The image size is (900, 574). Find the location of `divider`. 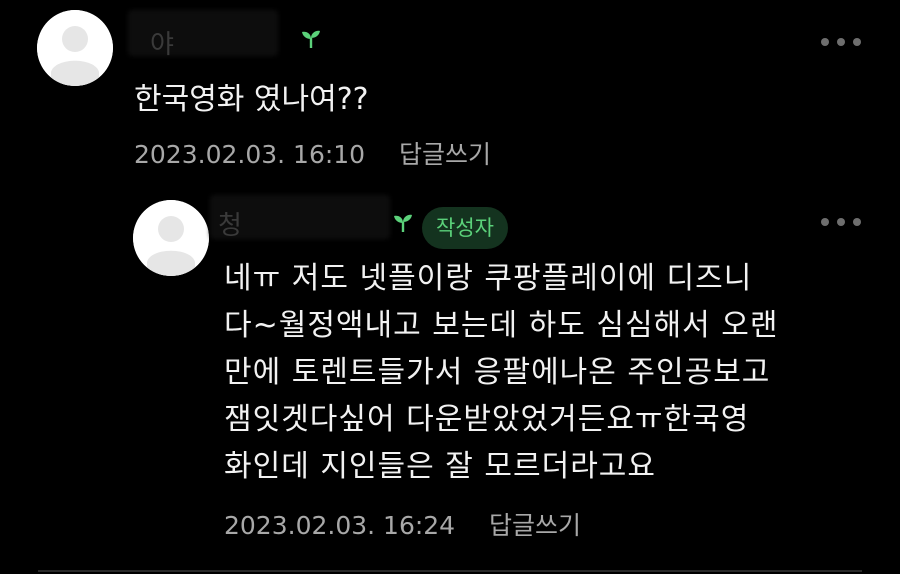

divider is located at coordinates (450, 571).